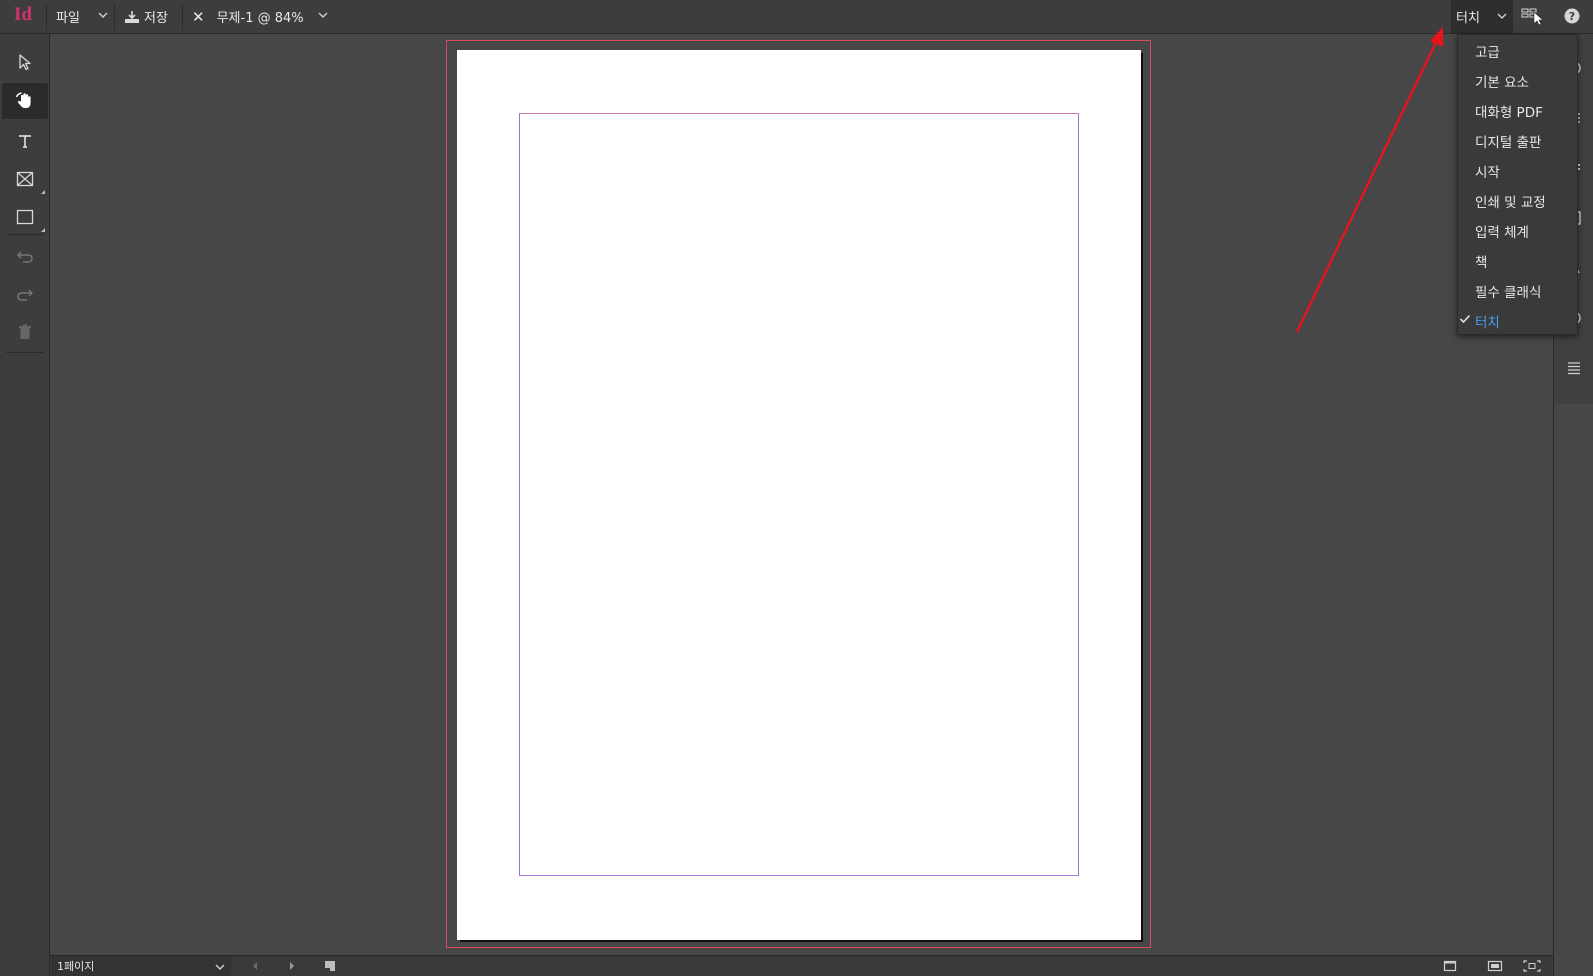  I want to click on checkmark-icon, so click(1465, 319).